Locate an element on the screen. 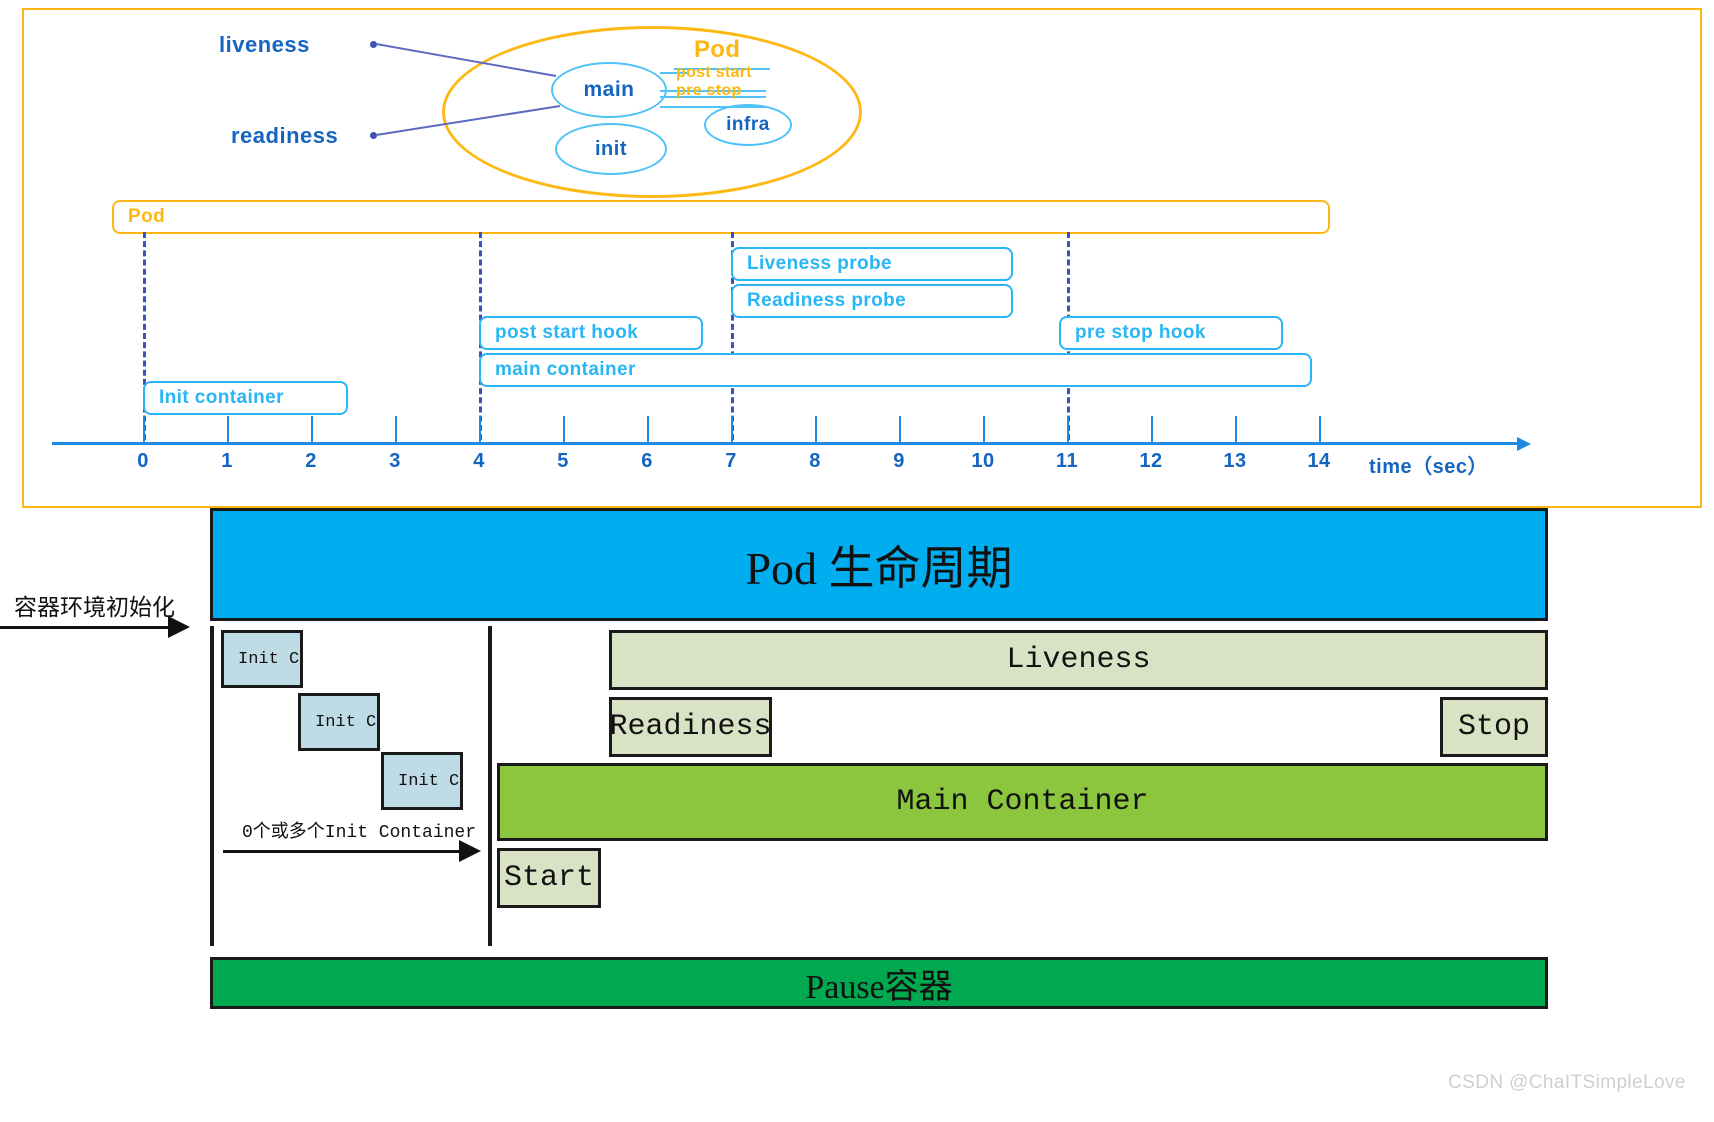  hook-label-pre-stop: pre stop is located at coordinates (709, 90).